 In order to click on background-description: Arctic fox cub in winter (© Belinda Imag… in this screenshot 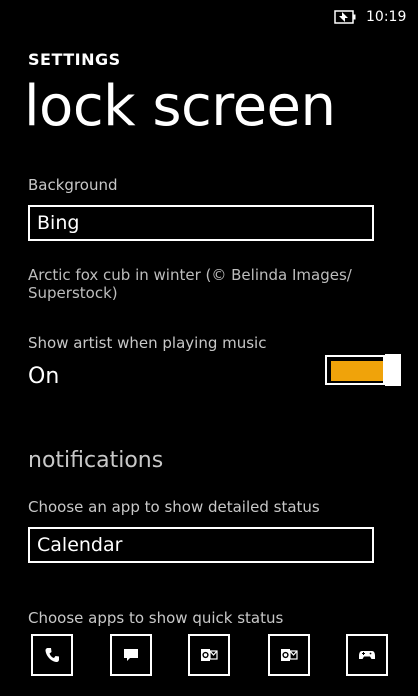, I will do `click(190, 284)`.